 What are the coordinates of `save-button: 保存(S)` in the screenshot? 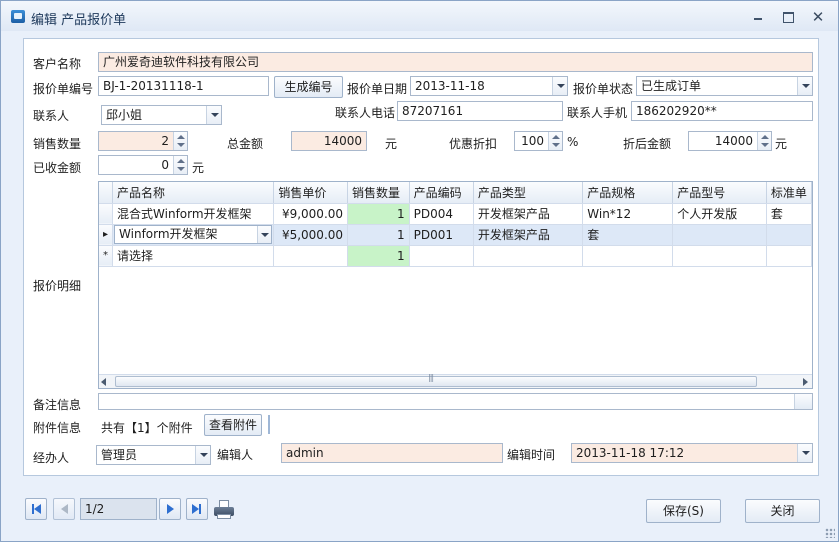 It's located at (683, 511).